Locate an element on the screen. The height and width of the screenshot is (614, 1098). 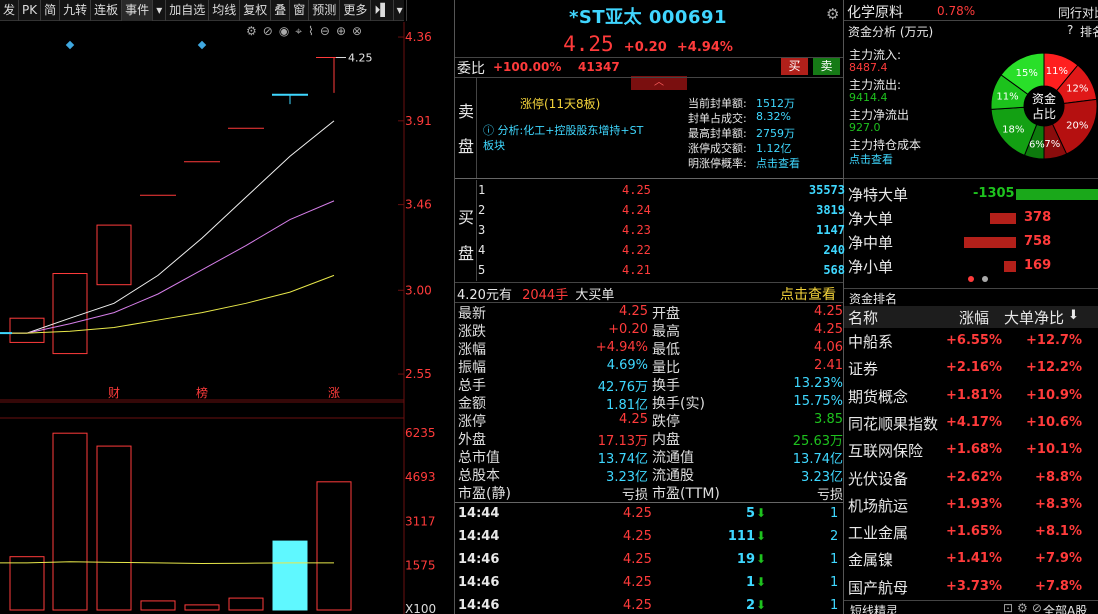
event-marker: 财 is located at coordinates (114, 393).